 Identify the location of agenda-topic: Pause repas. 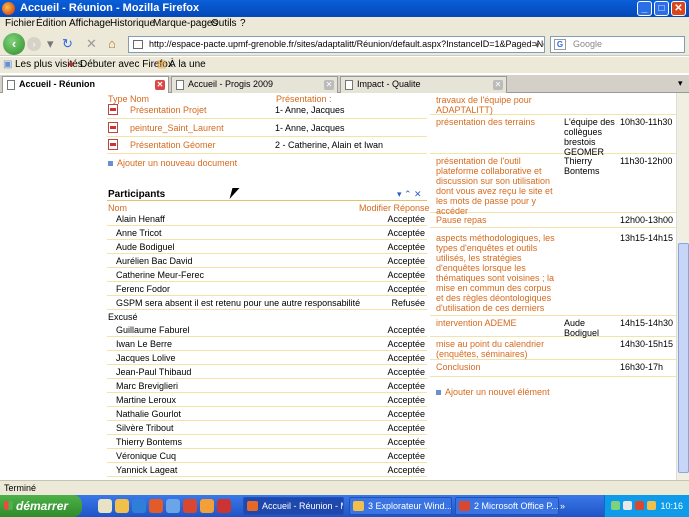
(496, 220).